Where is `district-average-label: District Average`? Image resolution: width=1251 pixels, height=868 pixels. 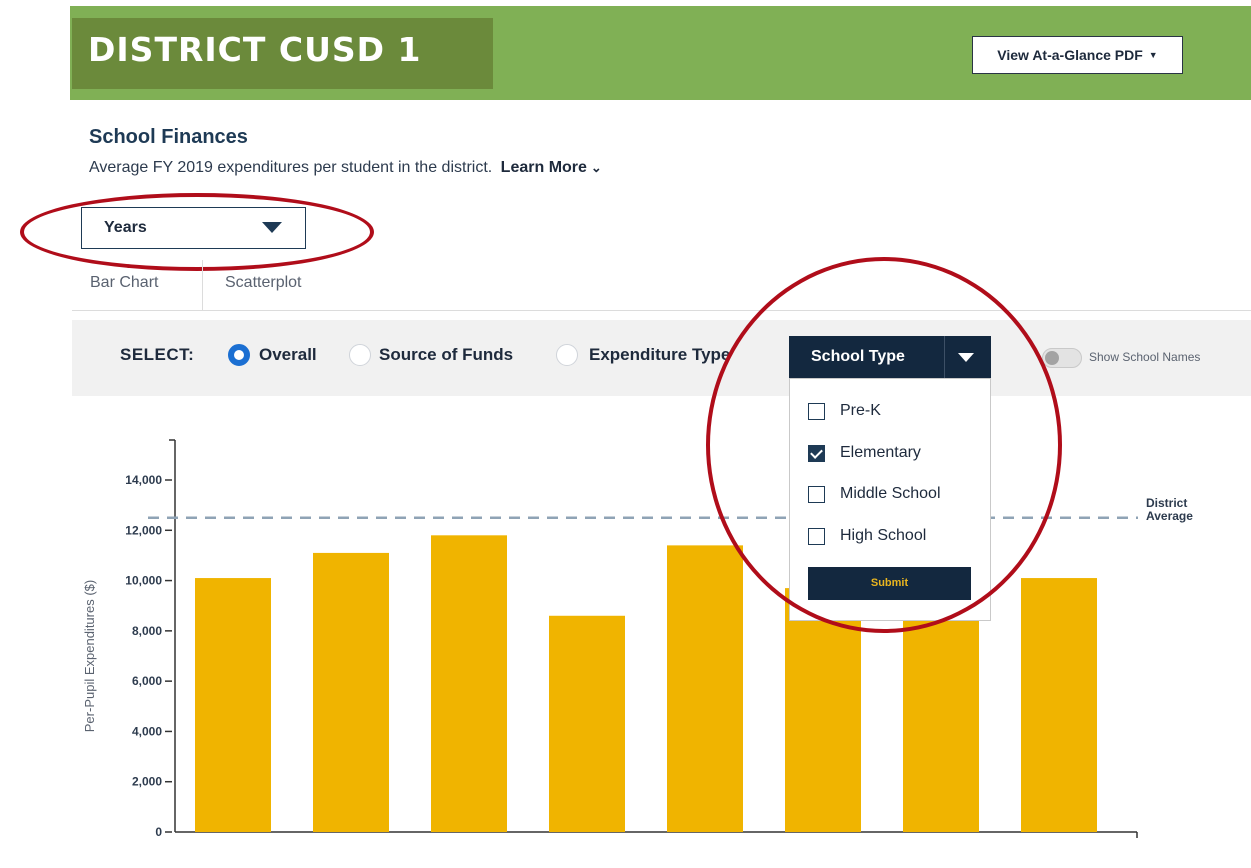
district-average-label: District Average is located at coordinates (1169, 510).